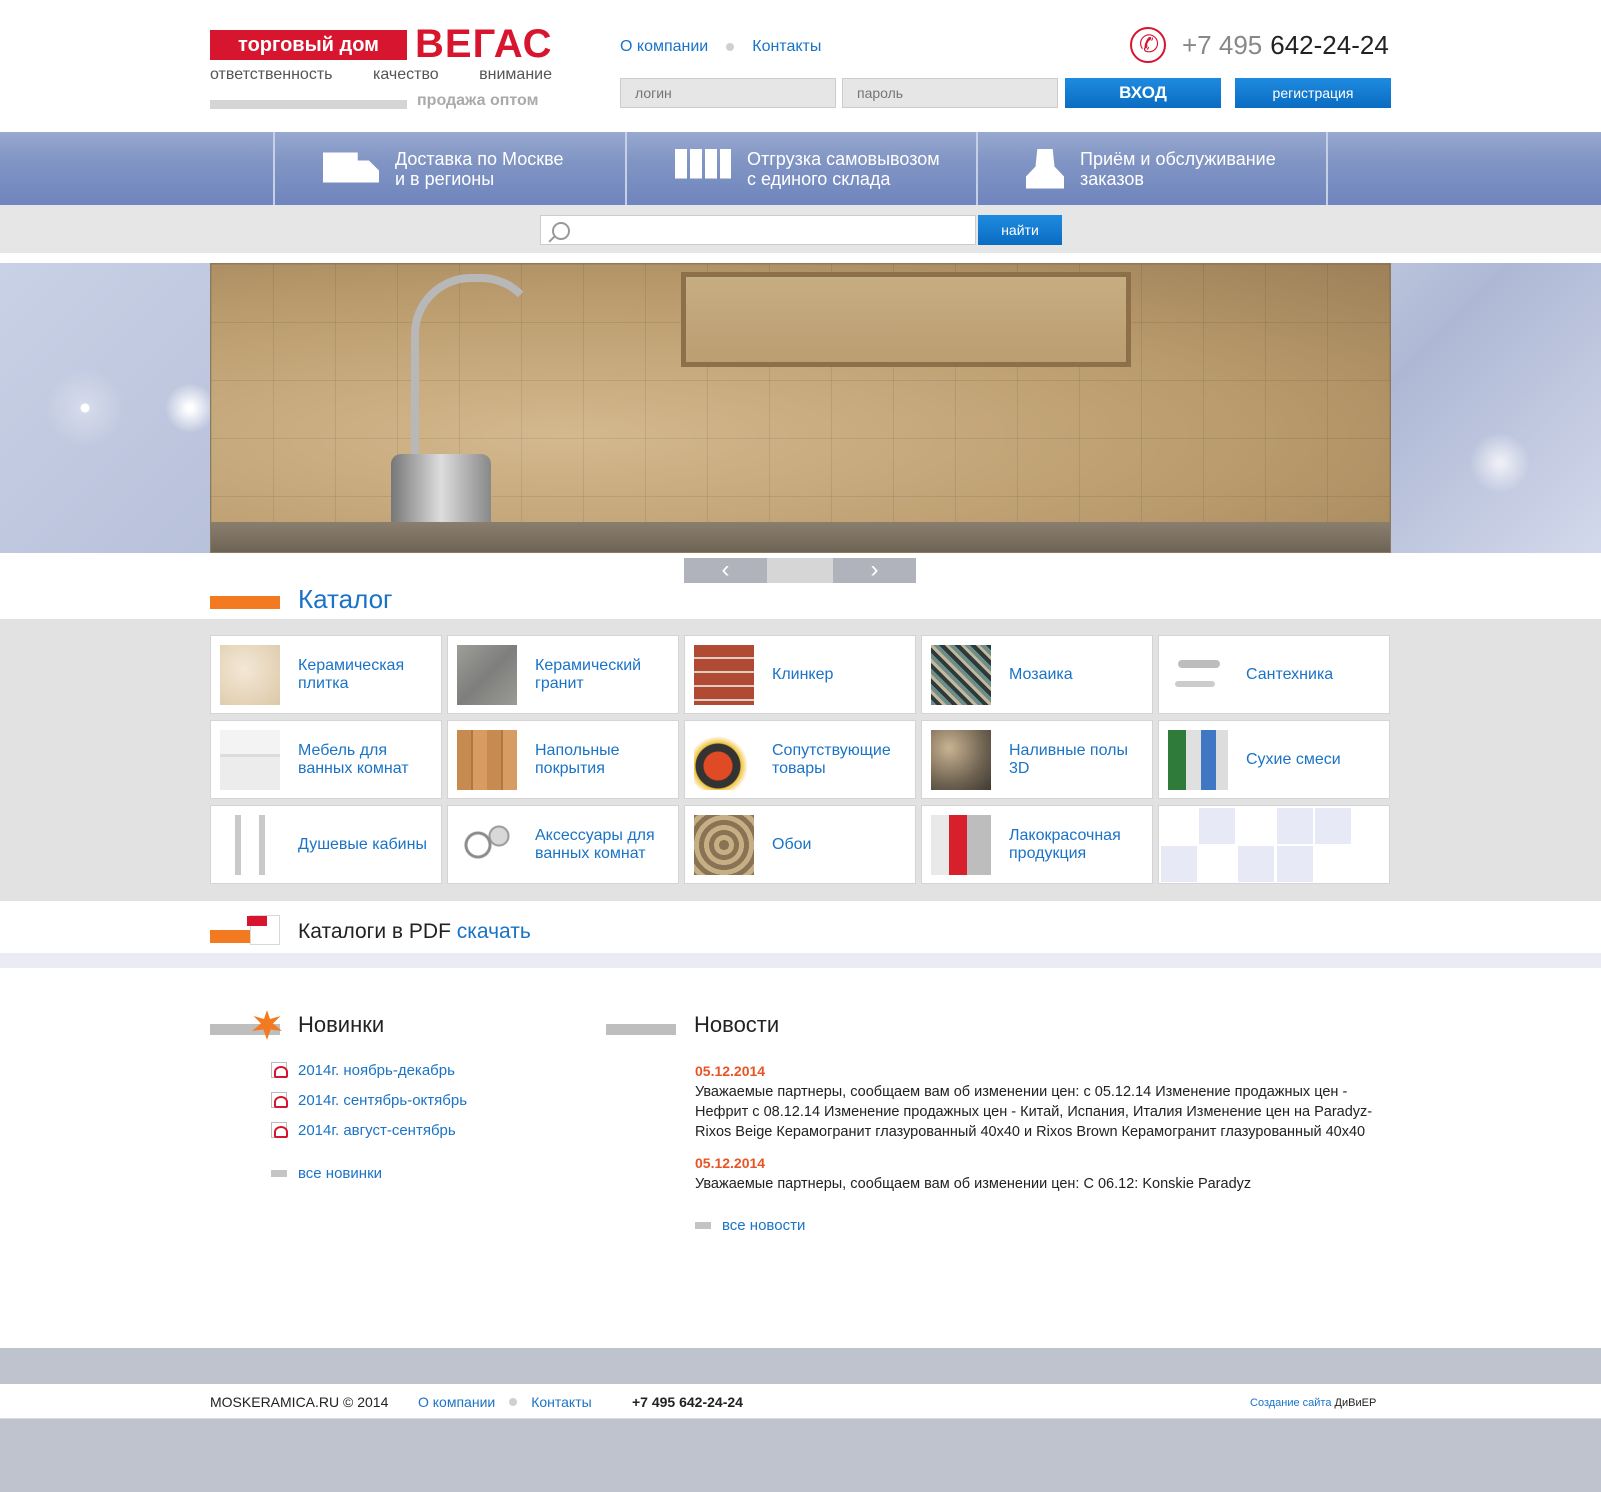 This screenshot has height=1492, width=1601. What do you see at coordinates (1198, 759) in the screenshot?
I see `dry-mixes-image` at bounding box center [1198, 759].